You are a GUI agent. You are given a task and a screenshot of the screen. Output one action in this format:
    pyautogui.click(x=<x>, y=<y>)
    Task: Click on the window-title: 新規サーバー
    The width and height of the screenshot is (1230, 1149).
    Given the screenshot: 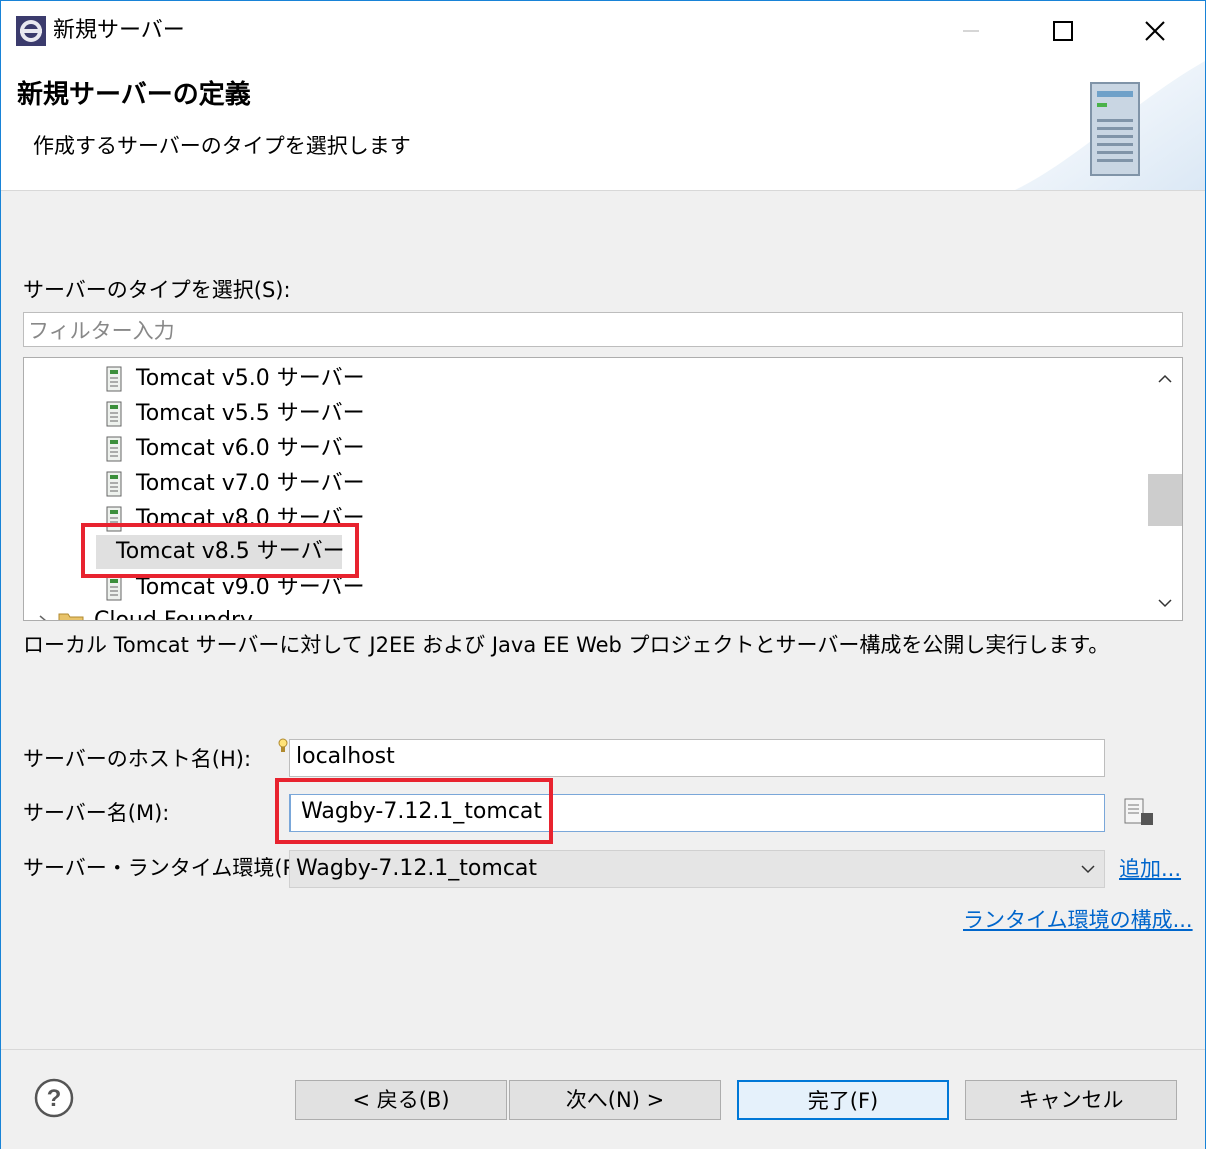 What is the action you would take?
    pyautogui.click(x=119, y=30)
    